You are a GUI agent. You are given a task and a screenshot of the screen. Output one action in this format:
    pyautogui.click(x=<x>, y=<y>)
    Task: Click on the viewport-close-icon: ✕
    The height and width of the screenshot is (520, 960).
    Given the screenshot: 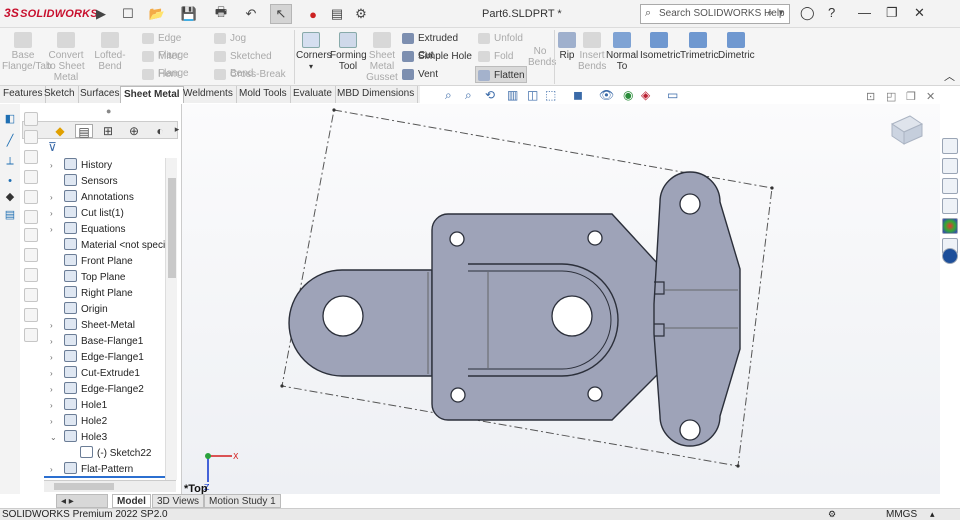 What is the action you would take?
    pyautogui.click(x=930, y=96)
    